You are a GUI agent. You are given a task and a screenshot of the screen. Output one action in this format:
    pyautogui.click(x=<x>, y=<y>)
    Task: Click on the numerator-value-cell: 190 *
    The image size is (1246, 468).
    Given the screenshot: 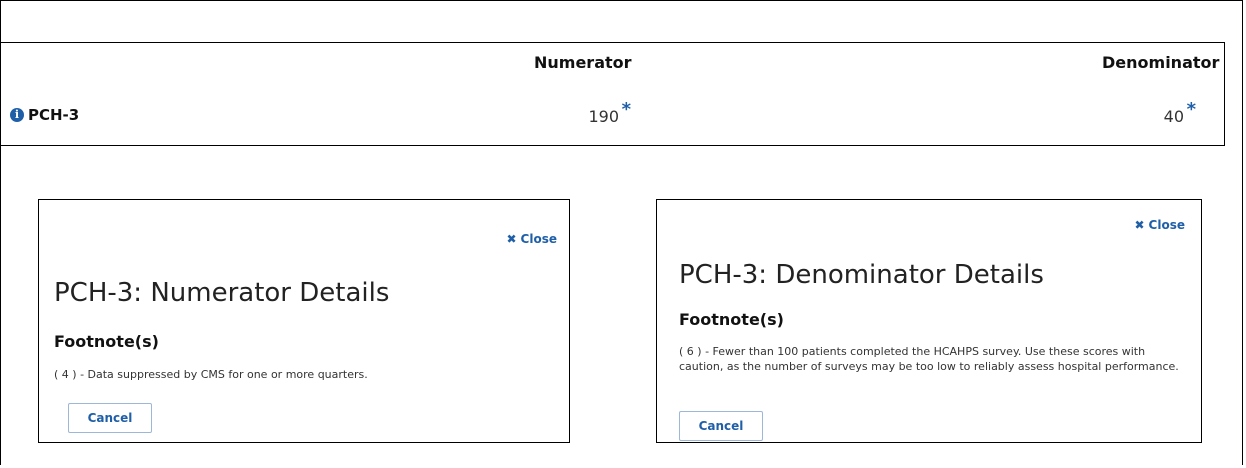 What is the action you would take?
    pyautogui.click(x=609, y=112)
    